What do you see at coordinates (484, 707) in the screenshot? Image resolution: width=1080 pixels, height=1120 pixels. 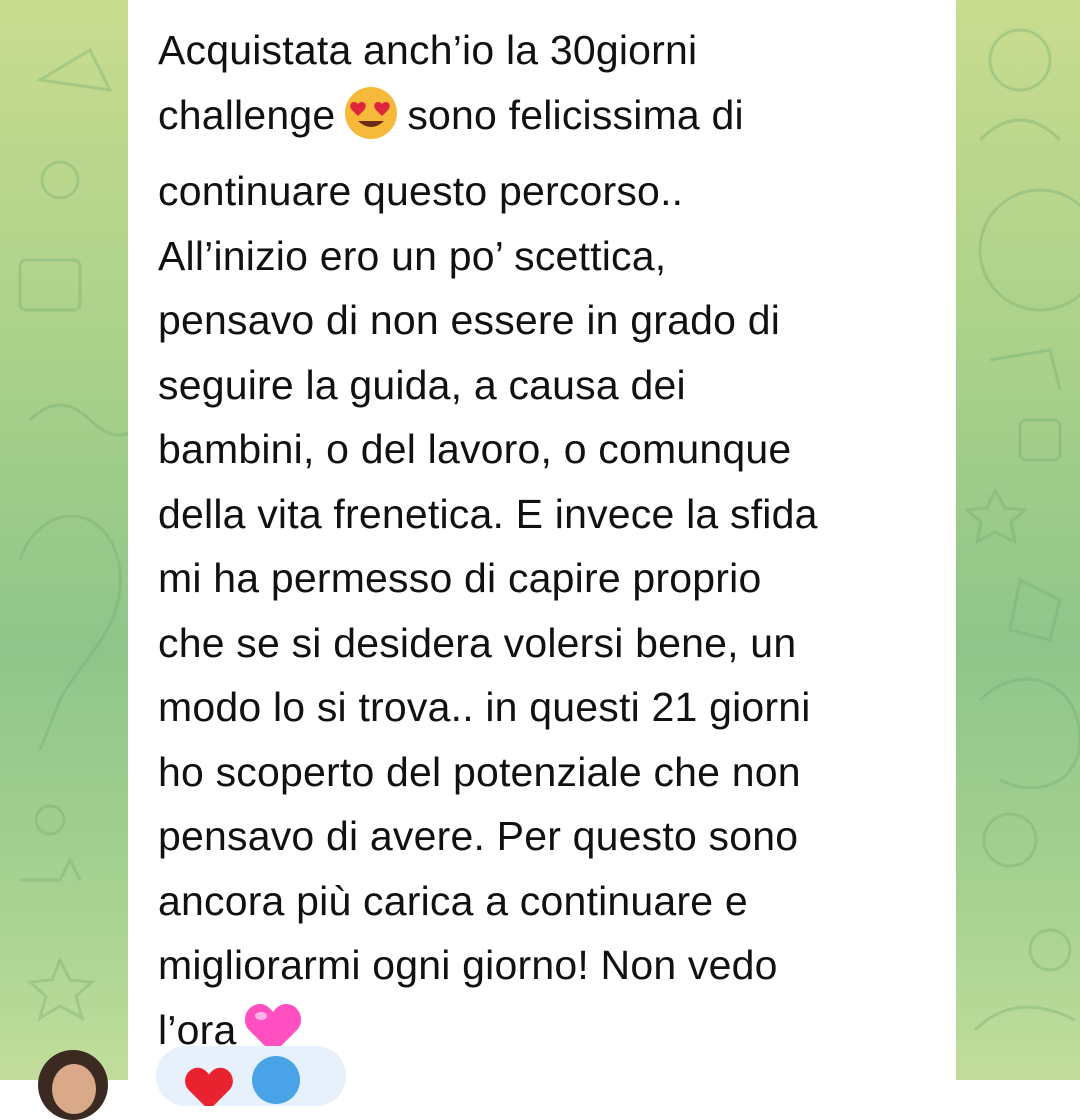 I see `message-line: modo lo si trova.. in questi 21 giorni` at bounding box center [484, 707].